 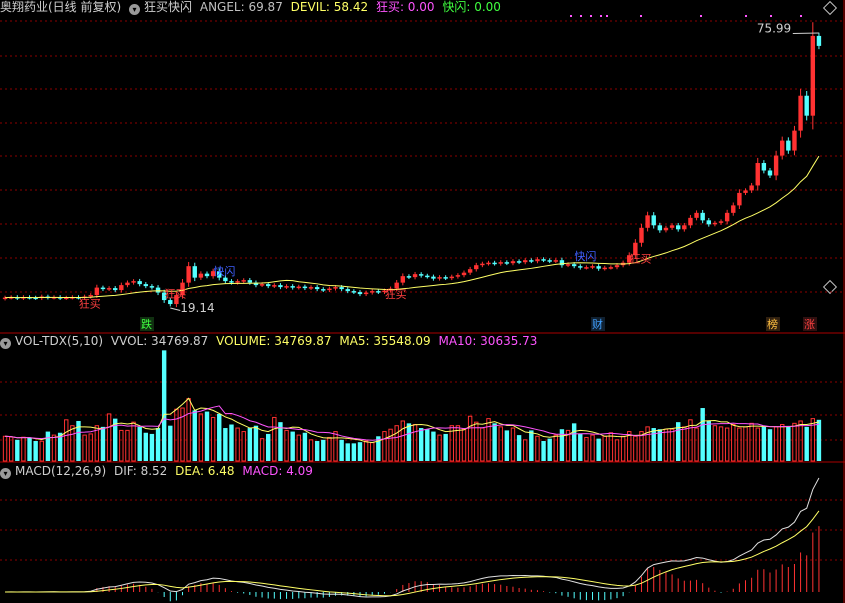 I want to click on event-badge: 涨, so click(x=809, y=324).